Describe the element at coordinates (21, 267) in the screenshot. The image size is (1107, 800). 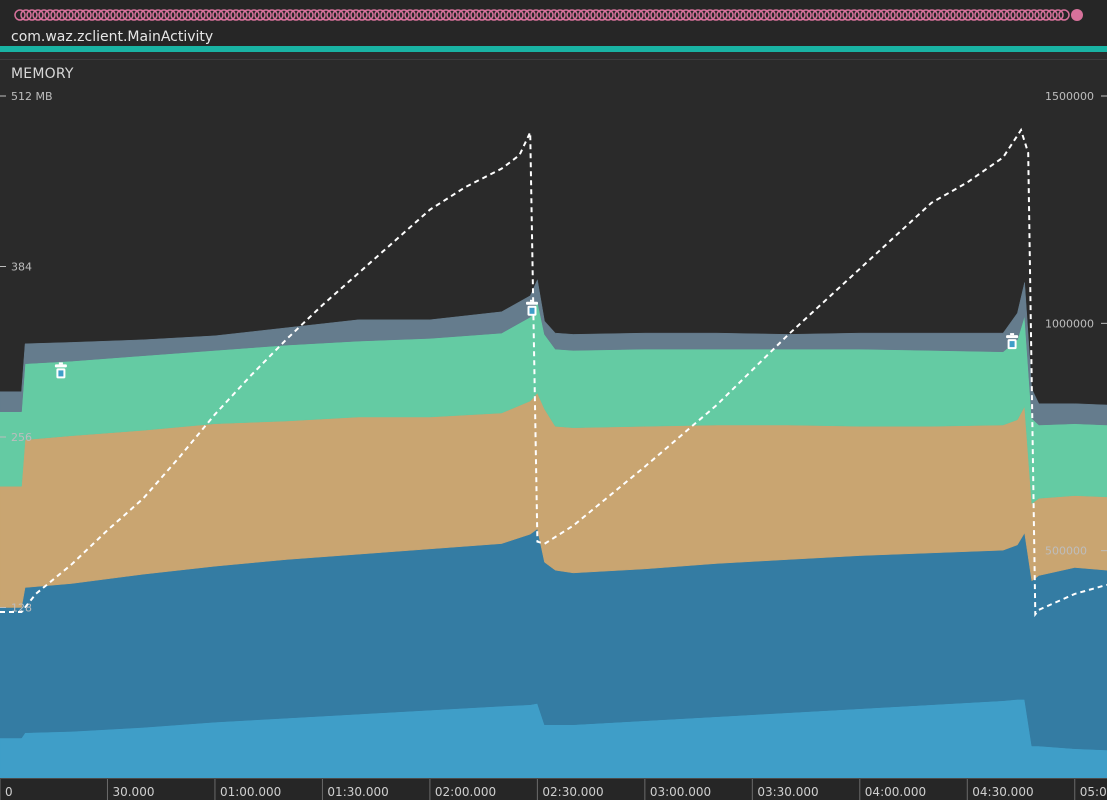
I see `left-axis-tick-label: 384` at that location.